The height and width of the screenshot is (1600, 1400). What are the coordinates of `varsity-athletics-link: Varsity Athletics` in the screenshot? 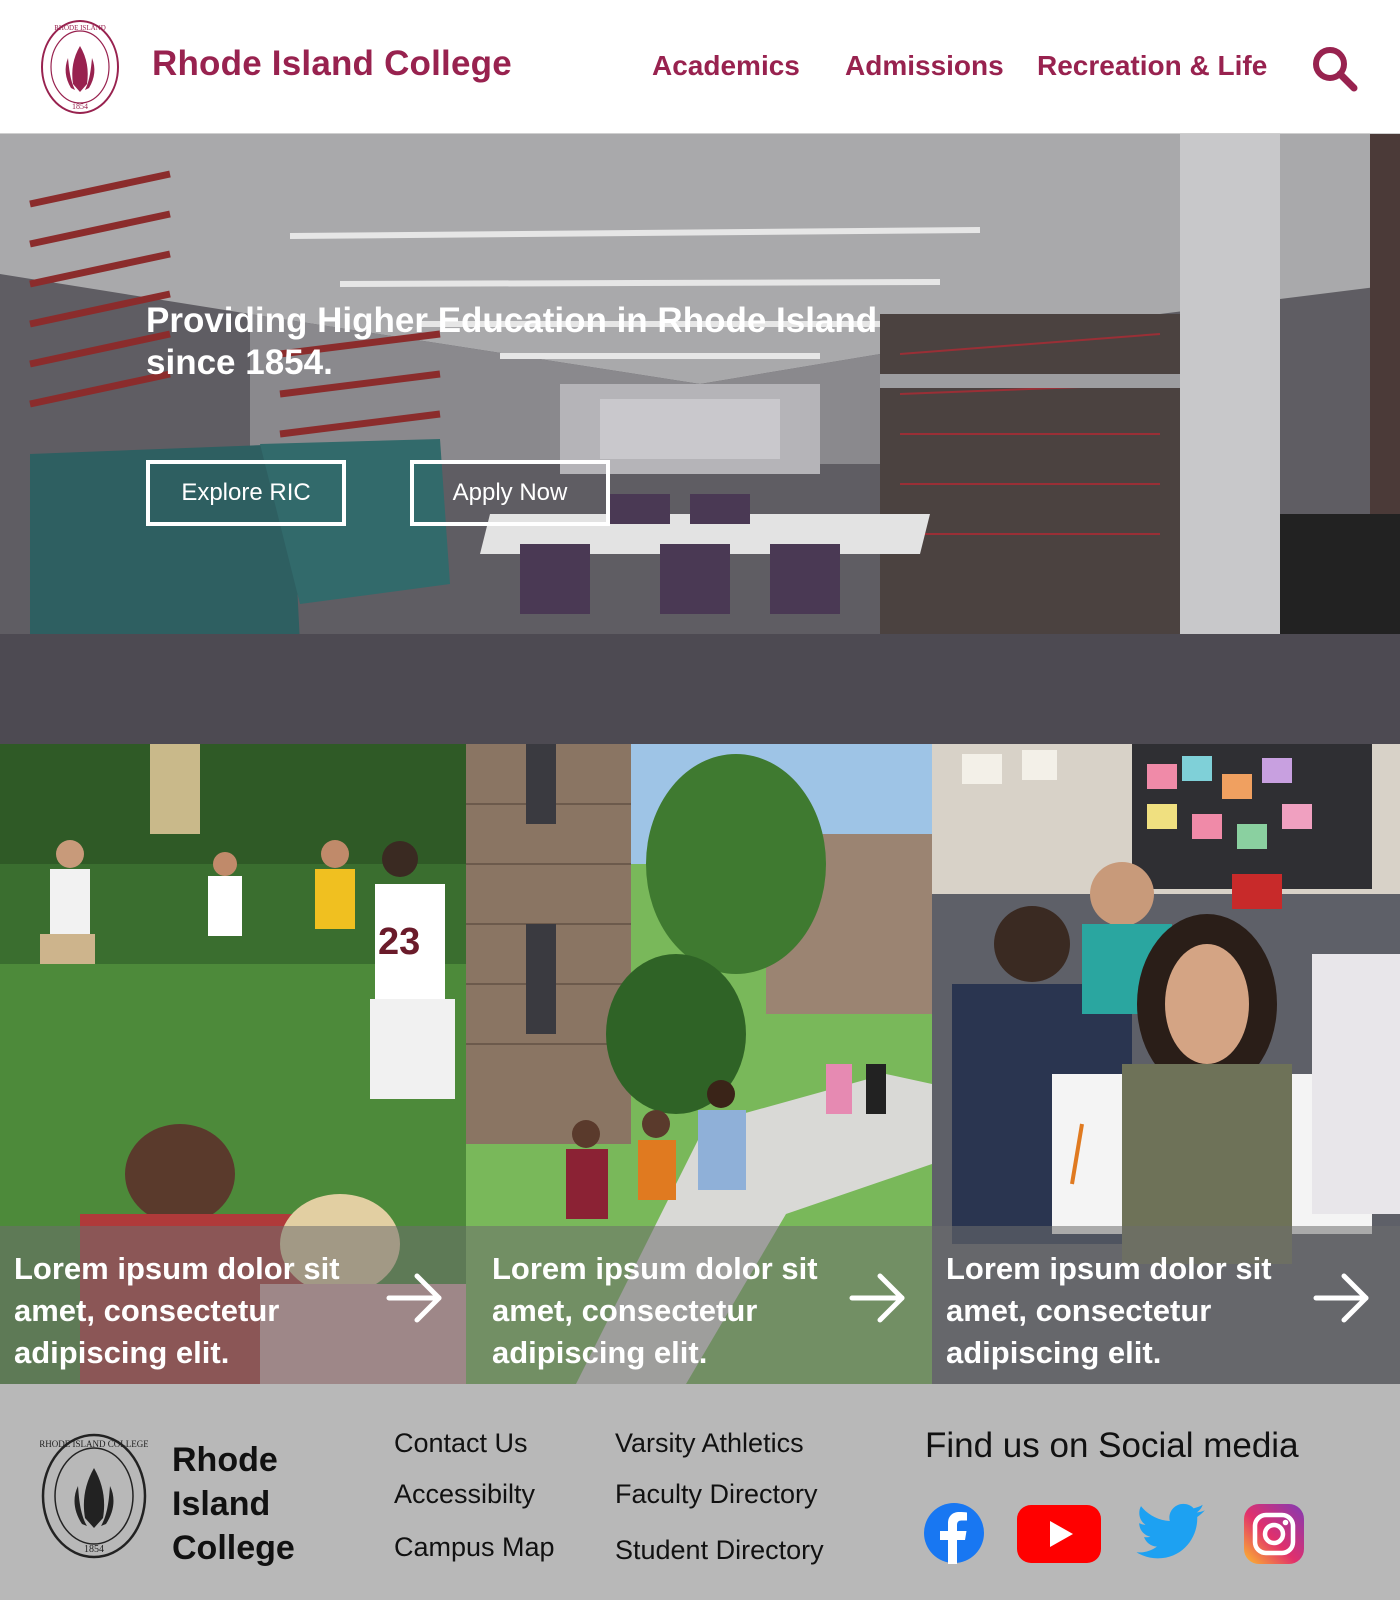 It's located at (709, 1443).